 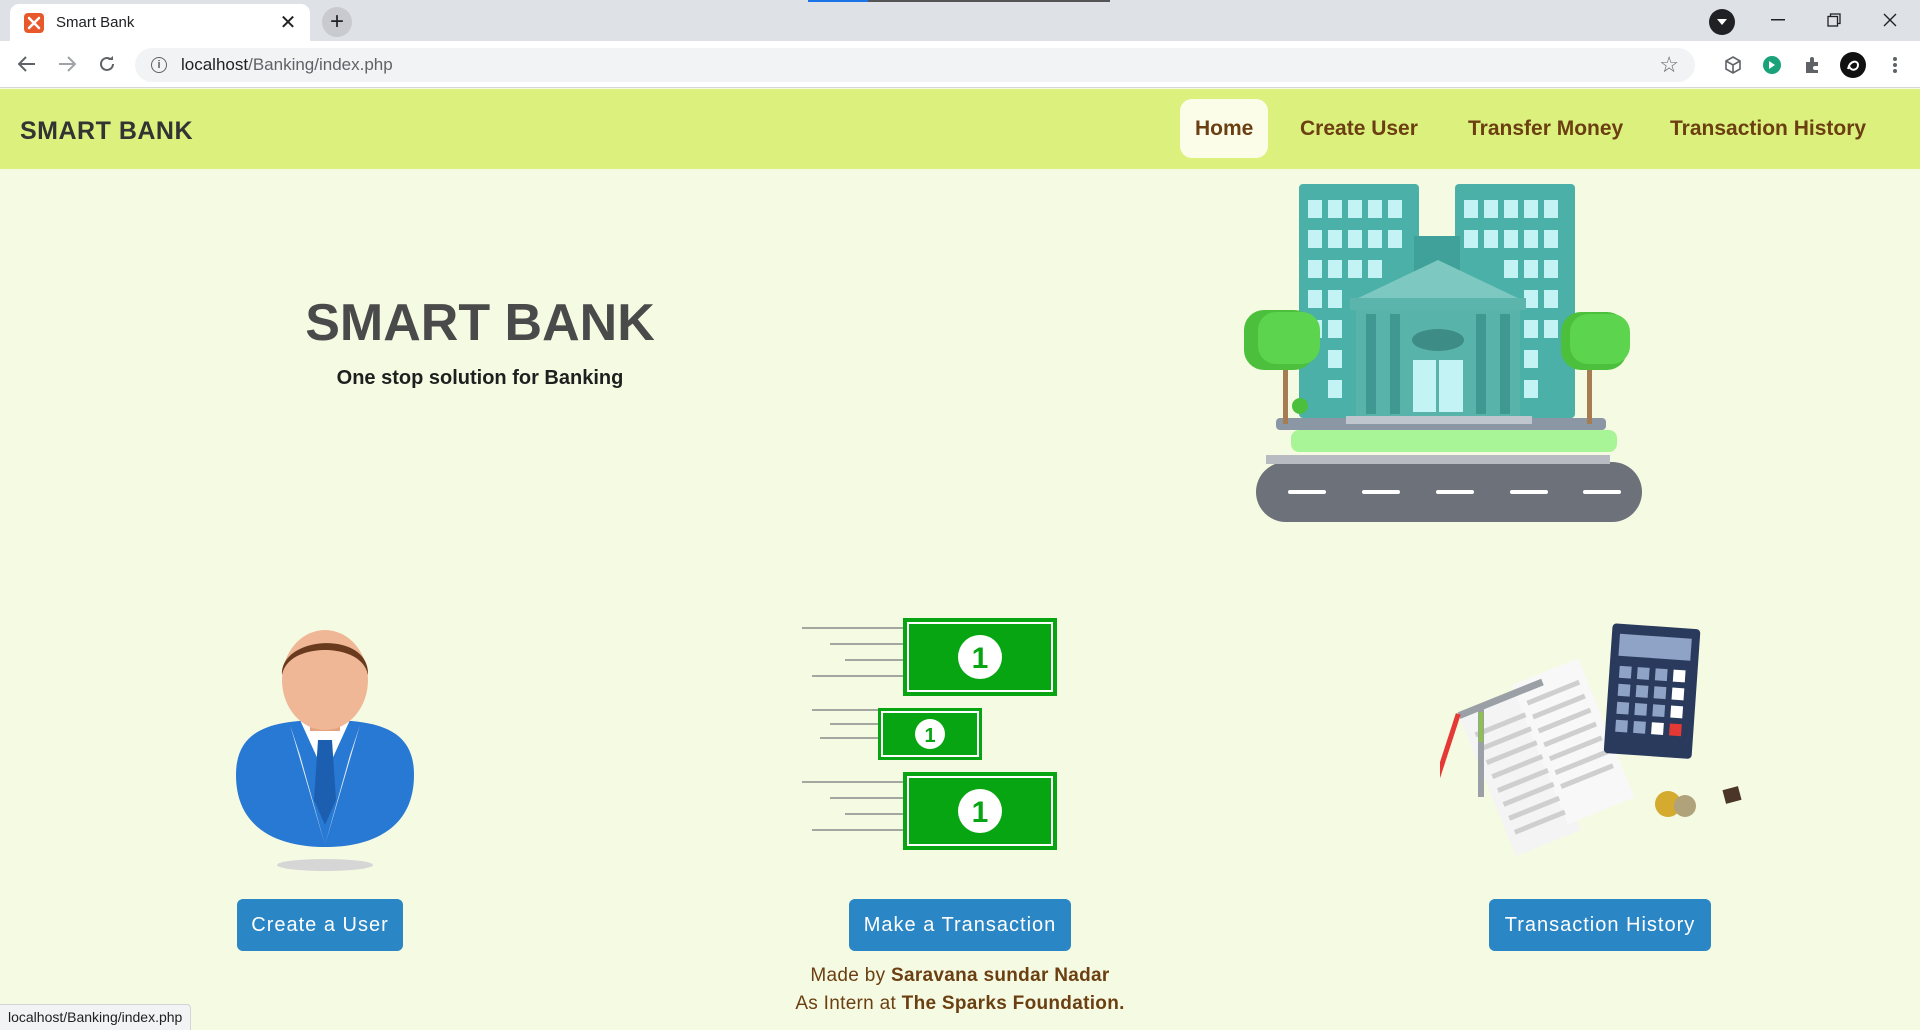 I want to click on hero-title: SMART BANK, so click(x=480, y=323).